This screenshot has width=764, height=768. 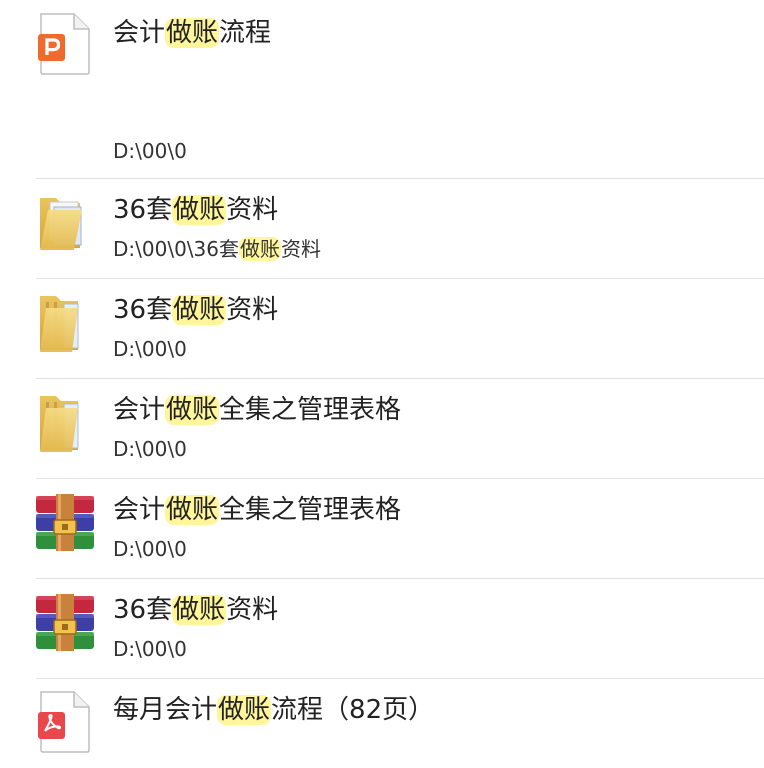 I want to click on powerpoint-file-icon, so click(x=64, y=44).